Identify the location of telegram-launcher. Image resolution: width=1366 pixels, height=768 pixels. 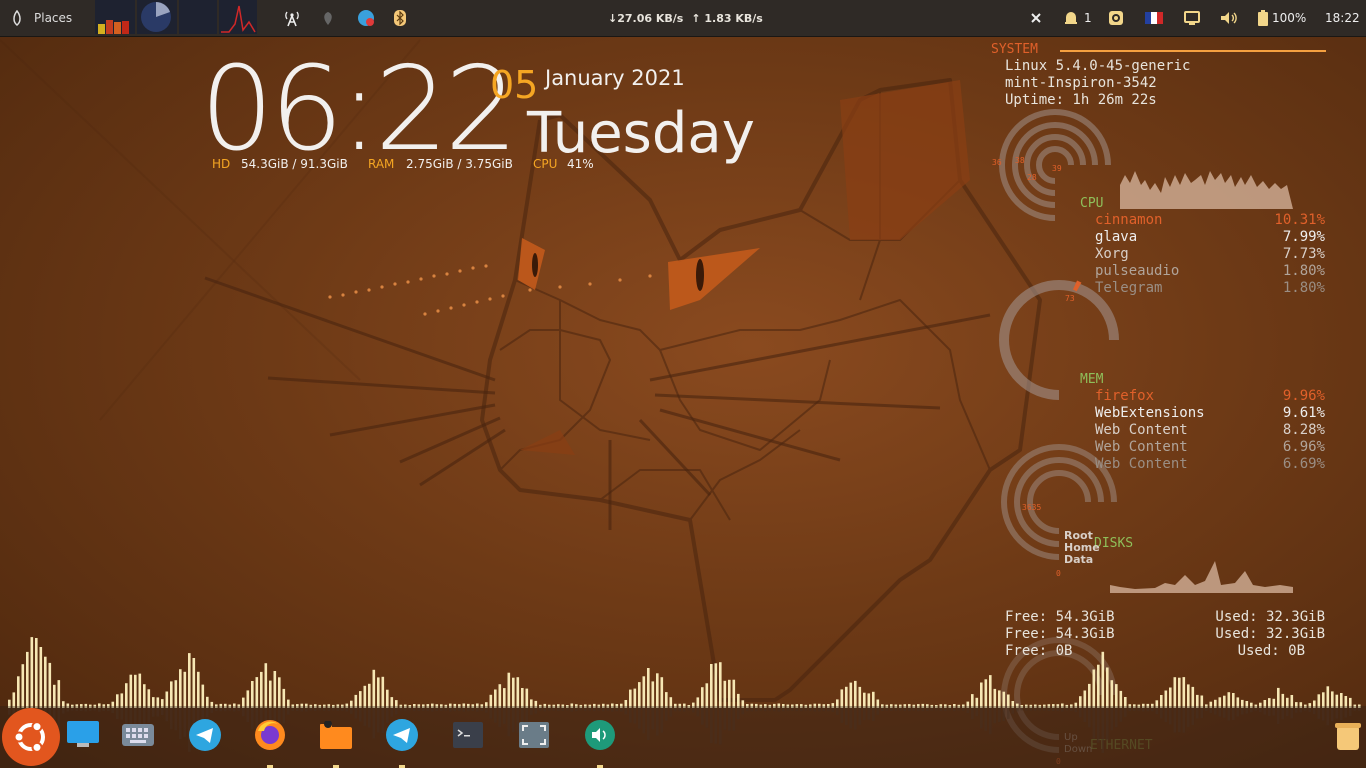
(205, 735).